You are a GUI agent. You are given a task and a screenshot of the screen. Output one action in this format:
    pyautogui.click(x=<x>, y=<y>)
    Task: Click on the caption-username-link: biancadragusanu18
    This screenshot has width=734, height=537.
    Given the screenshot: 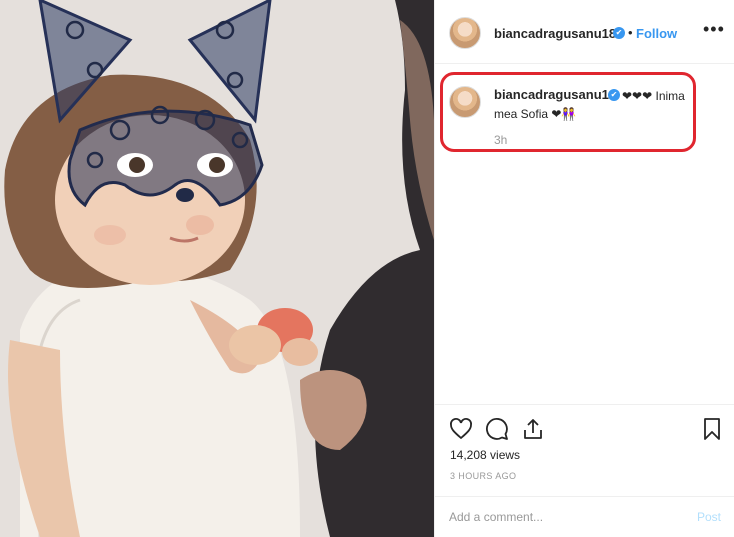 What is the action you would take?
    pyautogui.click(x=555, y=94)
    